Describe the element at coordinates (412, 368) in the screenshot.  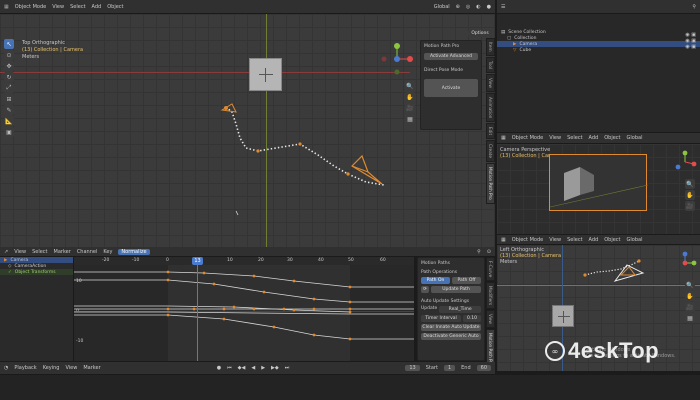
I see `current-frame-field: 13` at that location.